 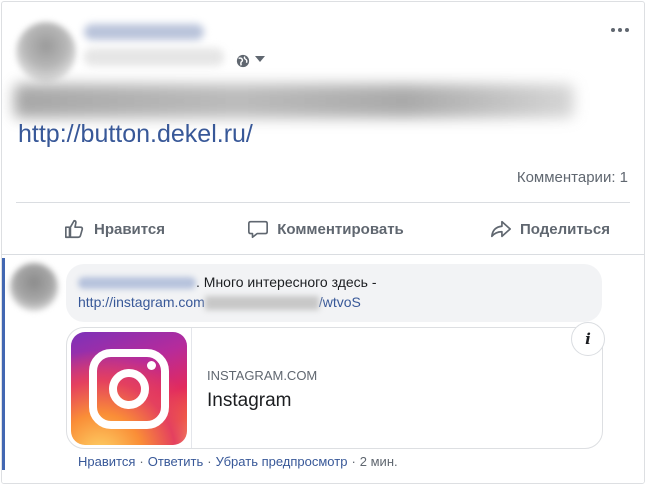 I want to click on instagram-logo-icon, so click(x=129, y=388).